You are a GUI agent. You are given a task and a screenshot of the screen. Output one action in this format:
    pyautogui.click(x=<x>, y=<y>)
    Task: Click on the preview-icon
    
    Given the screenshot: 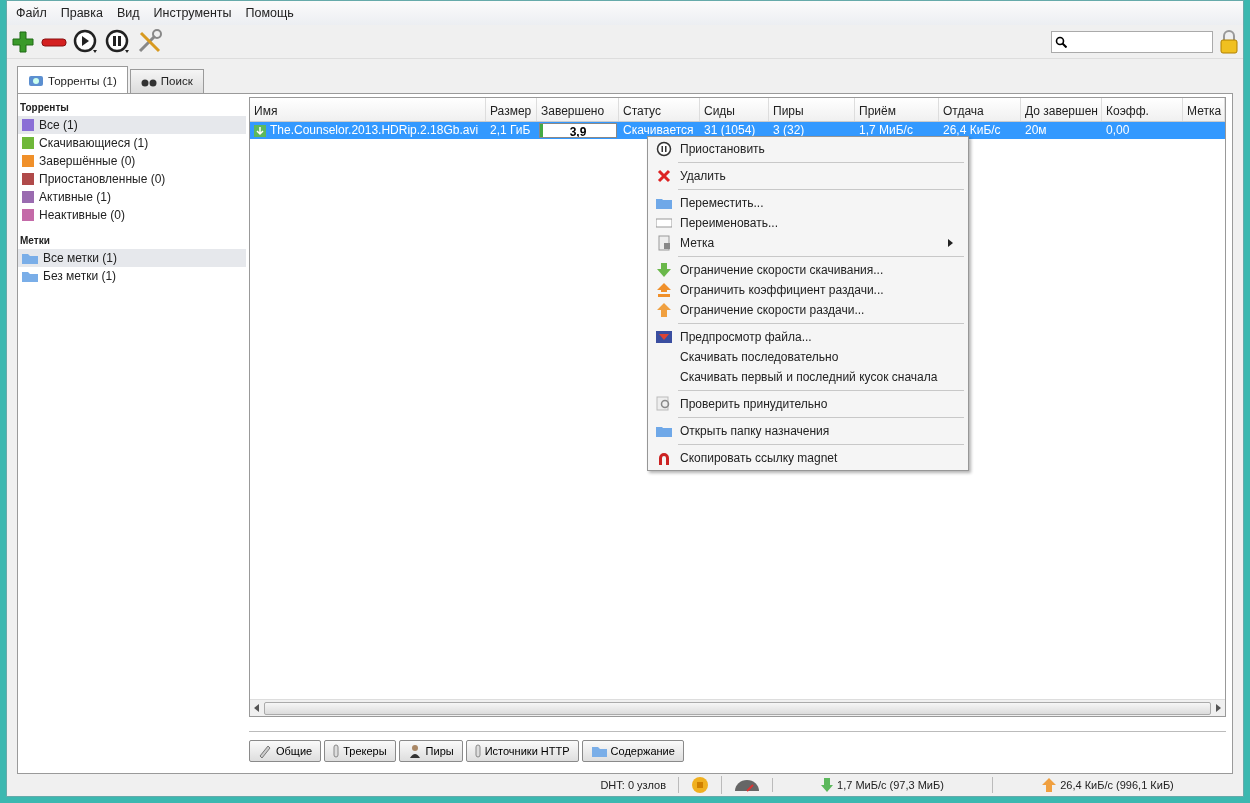 What is the action you would take?
    pyautogui.click(x=664, y=337)
    